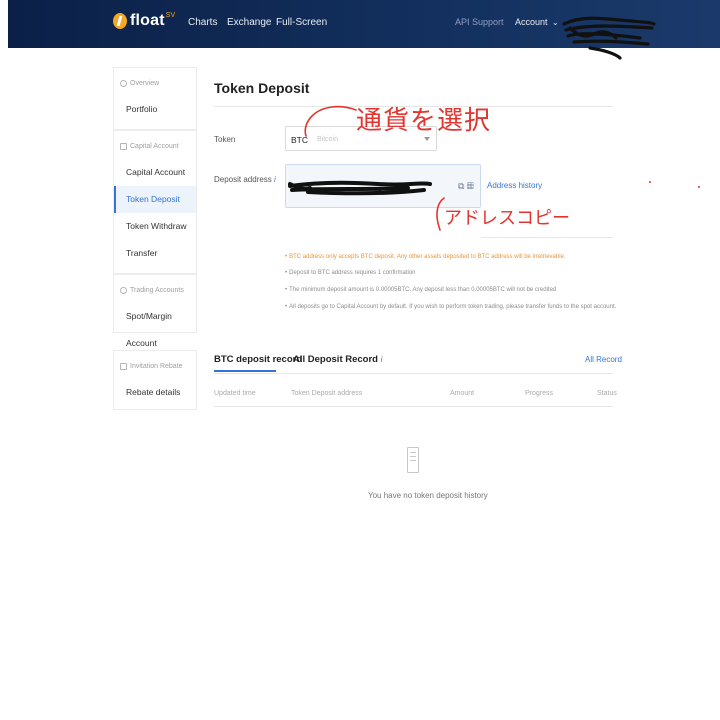  What do you see at coordinates (155, 289) in the screenshot?
I see `sidebar-heading-trading: Trading Accounts` at bounding box center [155, 289].